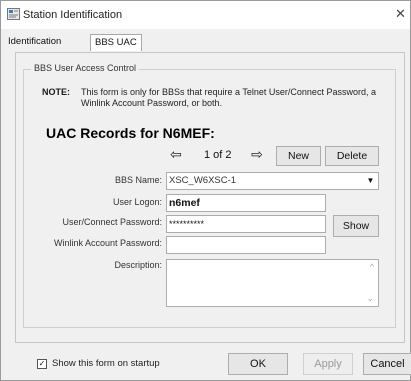  I want to click on show-password-button: Show, so click(356, 226).